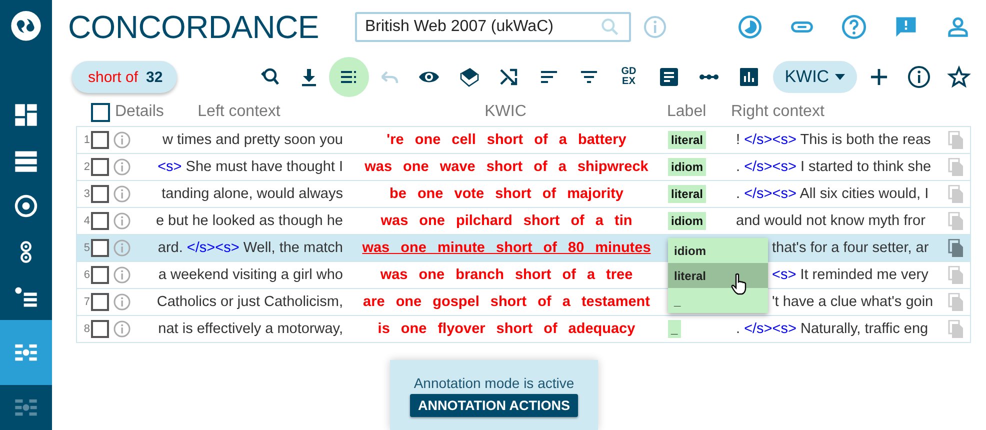  What do you see at coordinates (86, 302) in the screenshot?
I see `line-number: 7` at bounding box center [86, 302].